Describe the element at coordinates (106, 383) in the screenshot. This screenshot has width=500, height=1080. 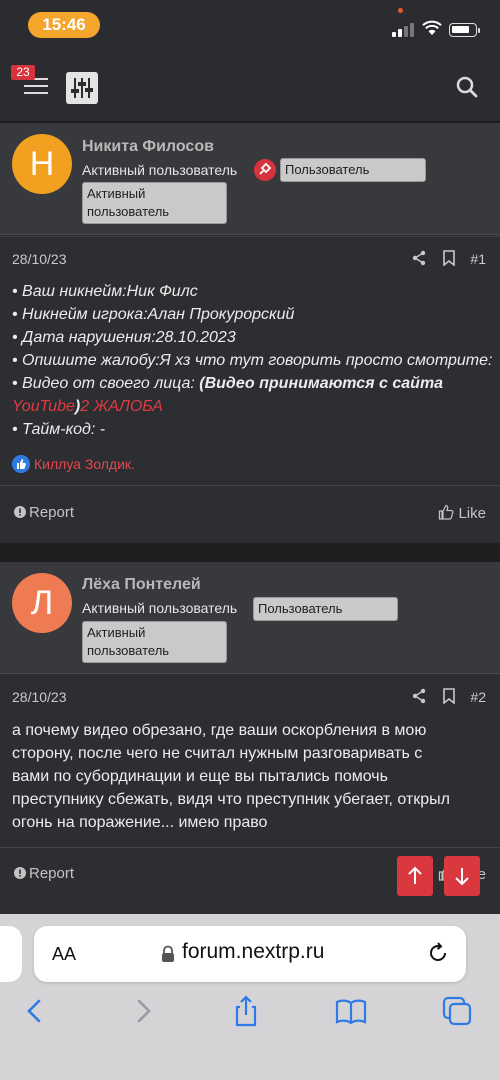
I see `video-prefix: • Видео от своего лица:` at that location.